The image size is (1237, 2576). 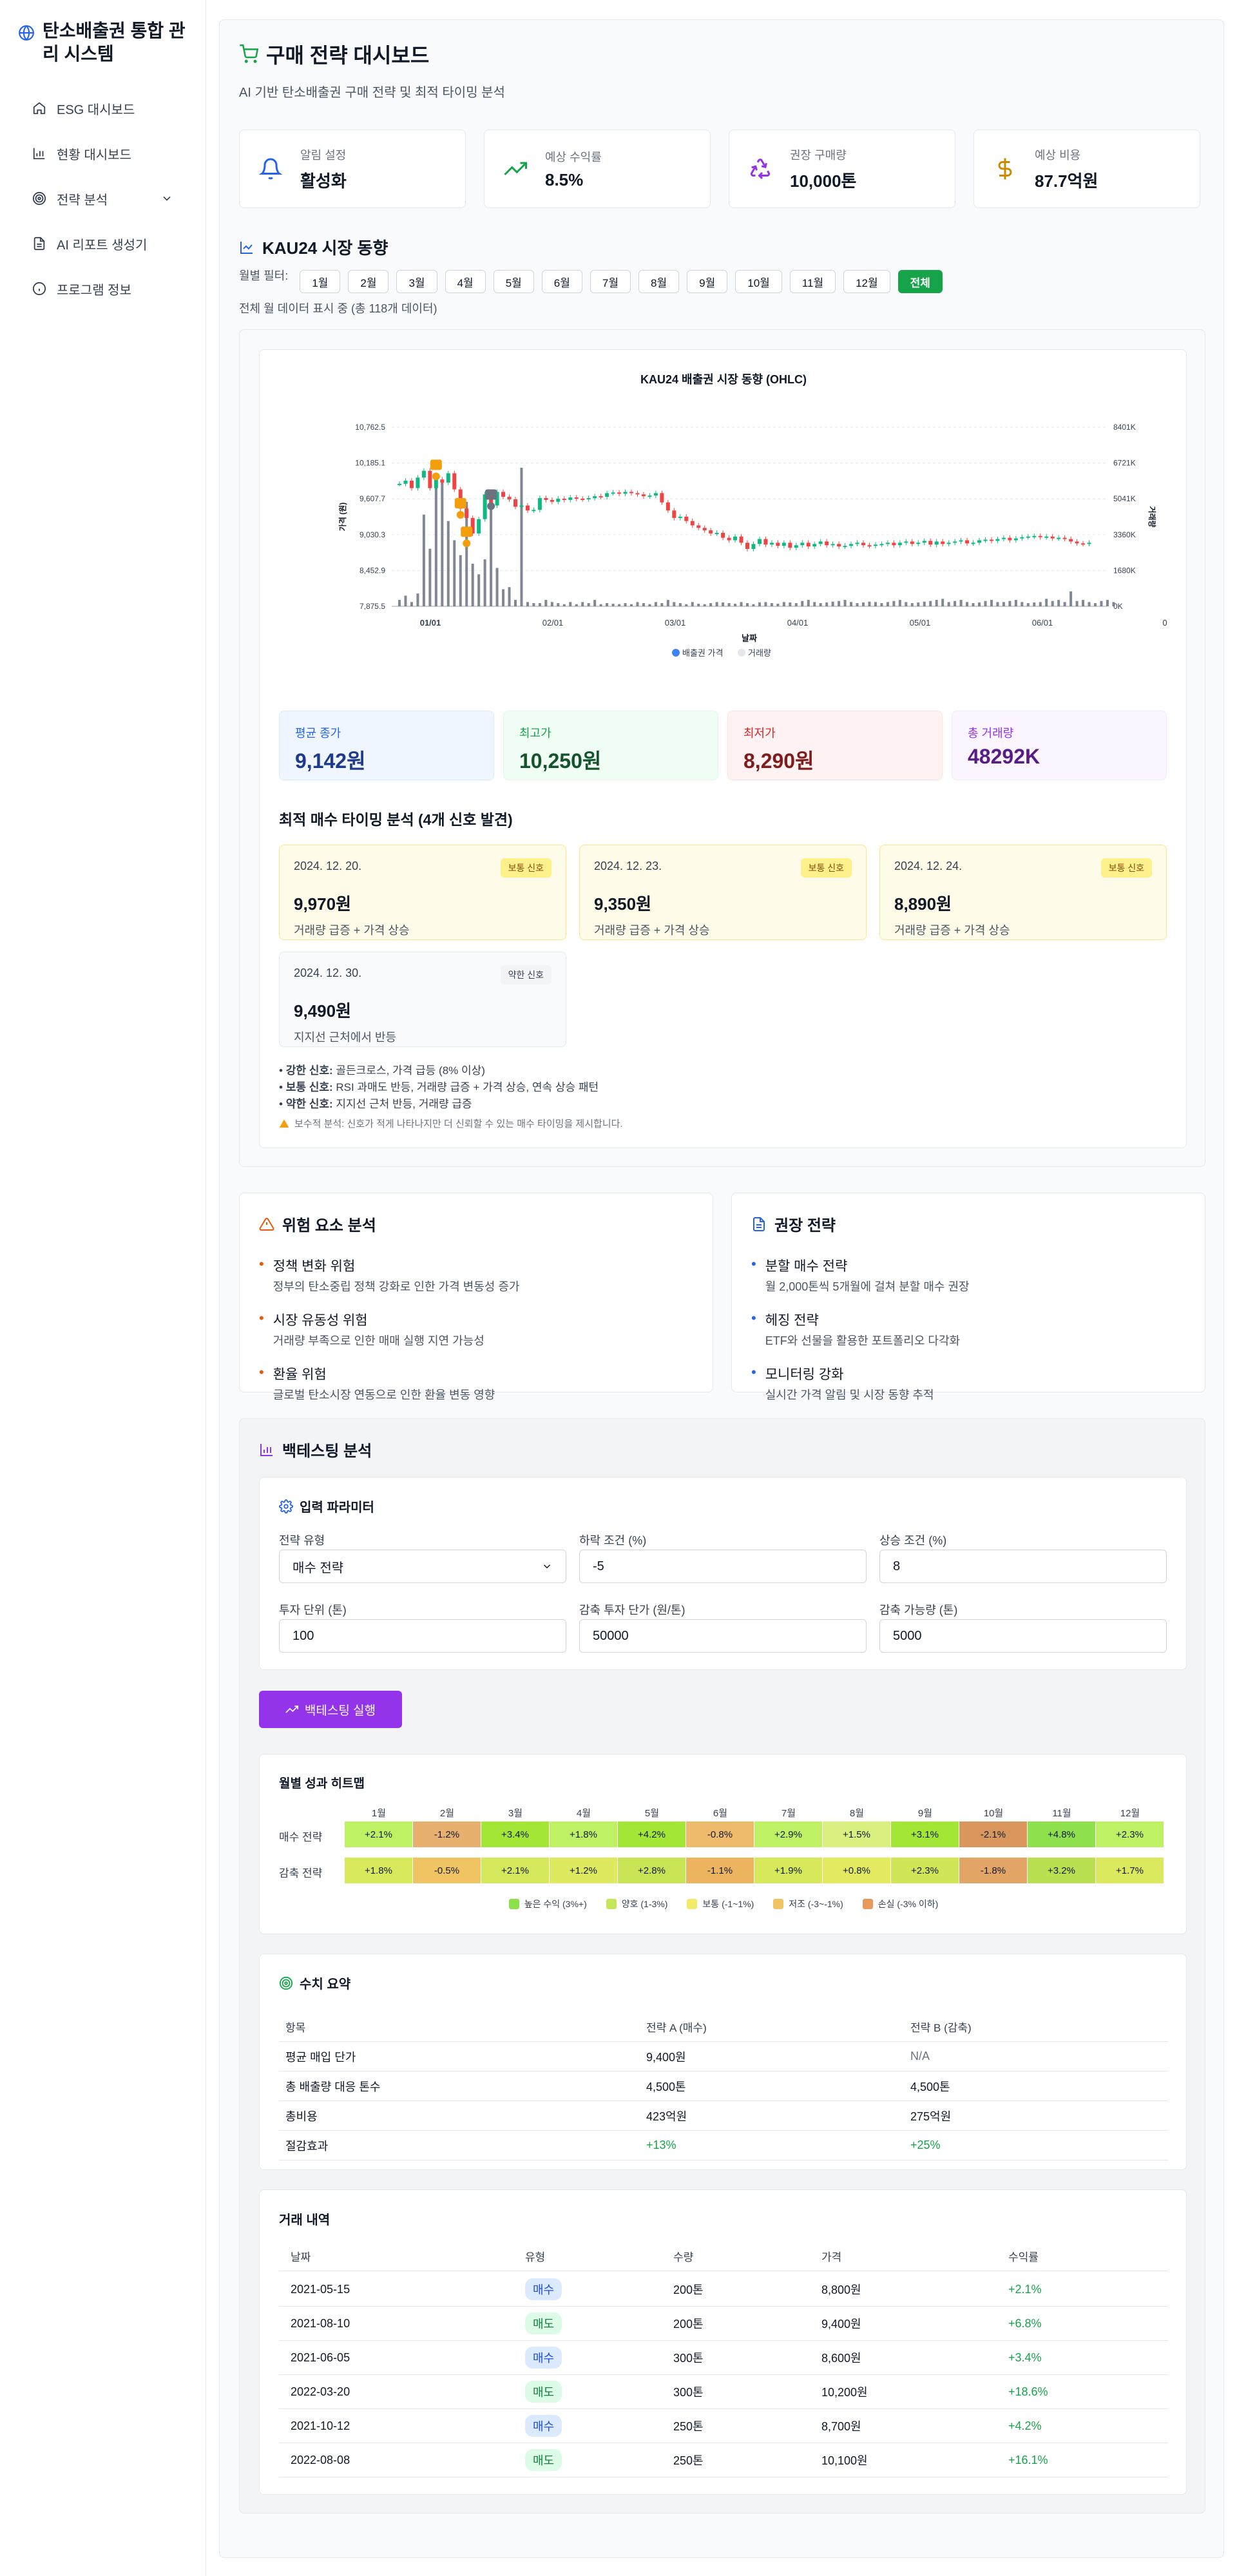 I want to click on sidebar-item-strategy: 전략 분석, so click(x=103, y=198).